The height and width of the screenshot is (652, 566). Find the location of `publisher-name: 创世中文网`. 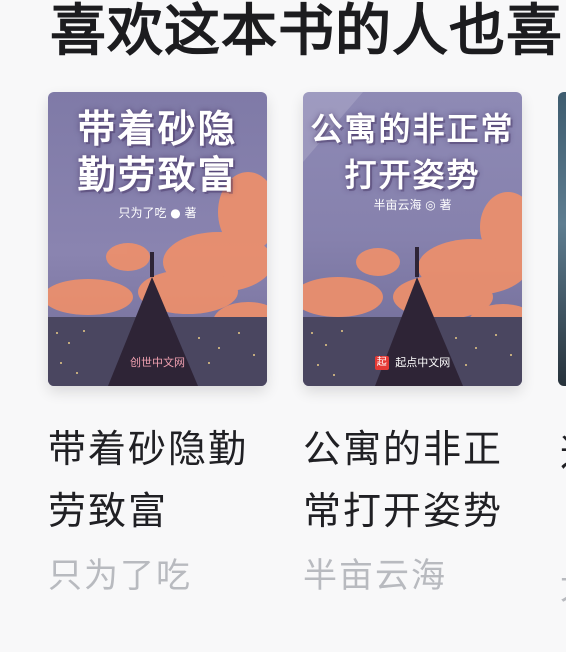

publisher-name: 创世中文网 is located at coordinates (157, 362).